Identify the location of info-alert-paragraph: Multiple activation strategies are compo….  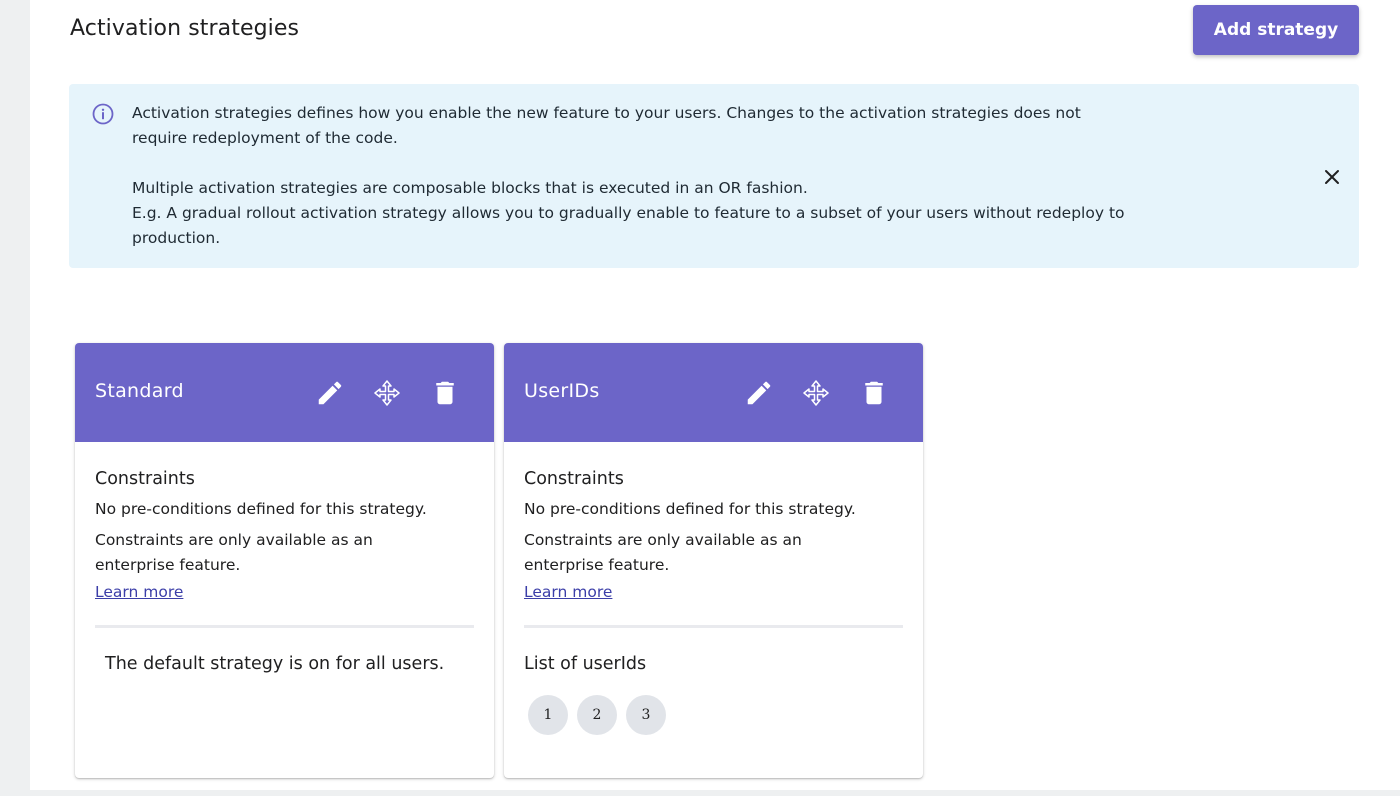
(632, 213).